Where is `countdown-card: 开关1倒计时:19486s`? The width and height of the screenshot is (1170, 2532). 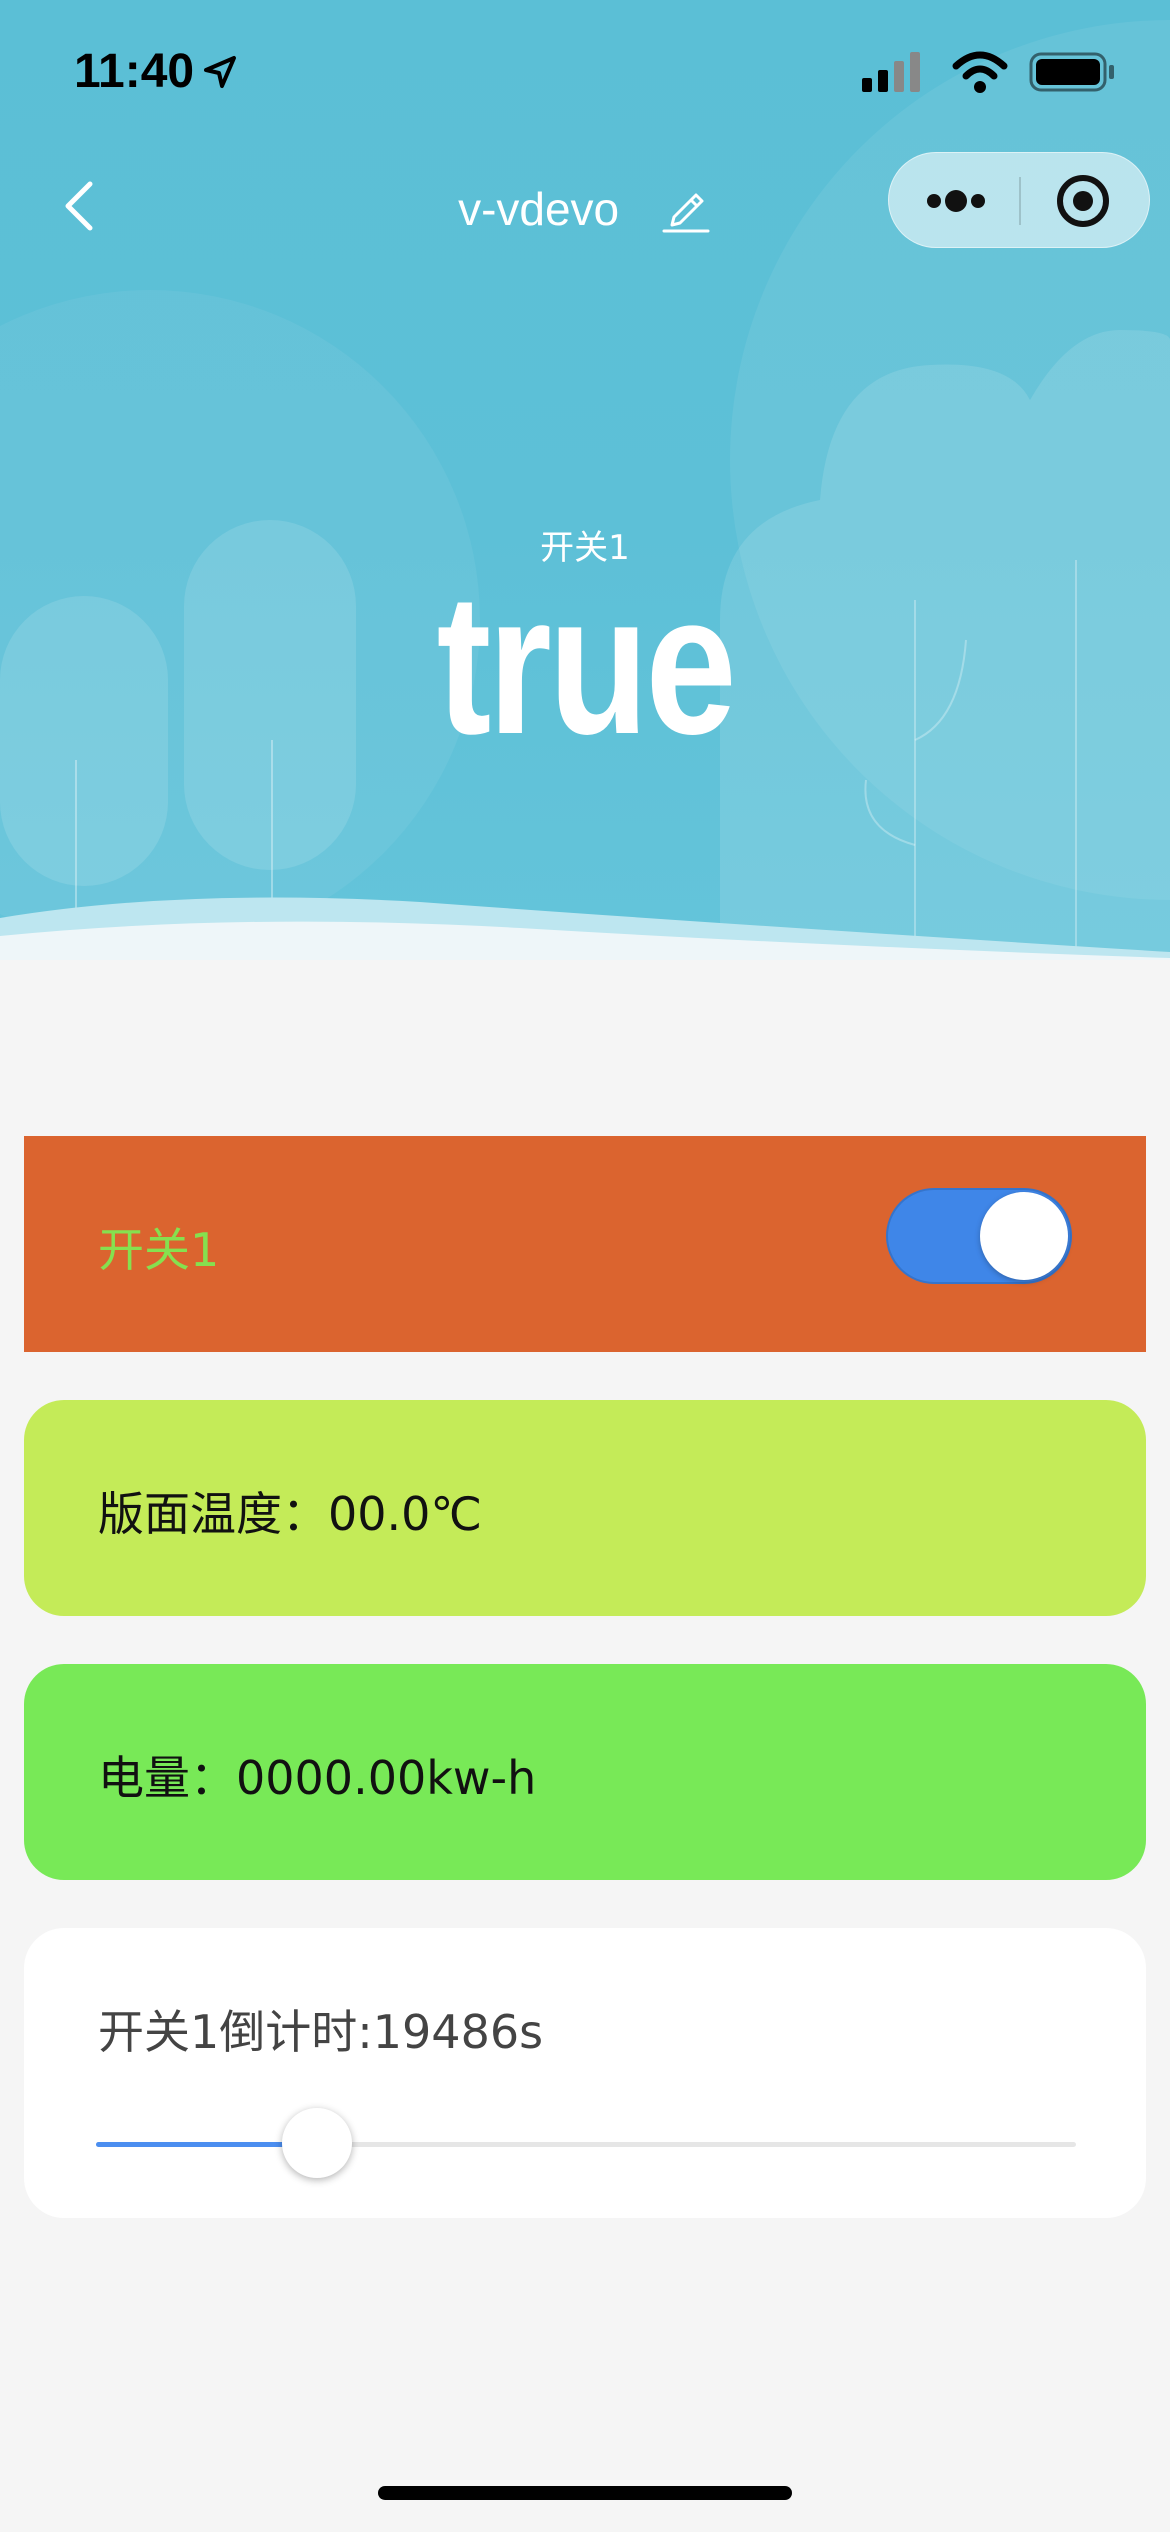
countdown-card: 开关1倒计时:19486s is located at coordinates (585, 2073).